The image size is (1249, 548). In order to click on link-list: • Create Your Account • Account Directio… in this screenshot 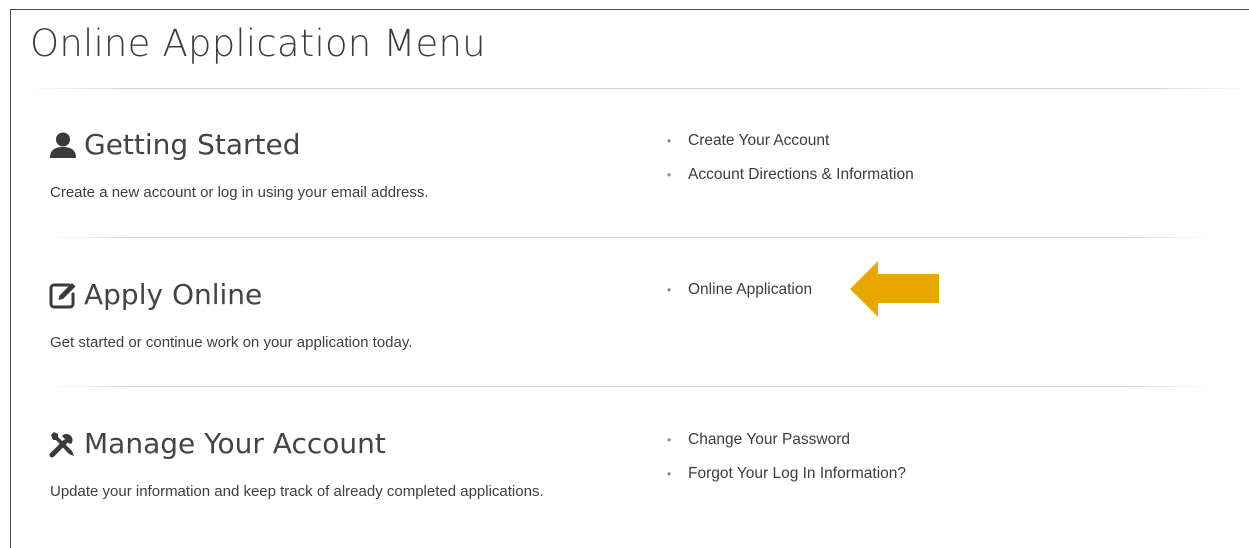, I will do `click(790, 158)`.